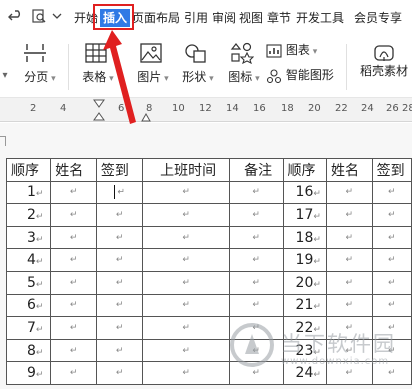 The height and width of the screenshot is (389, 412). I want to click on shape-button, so click(196, 53).